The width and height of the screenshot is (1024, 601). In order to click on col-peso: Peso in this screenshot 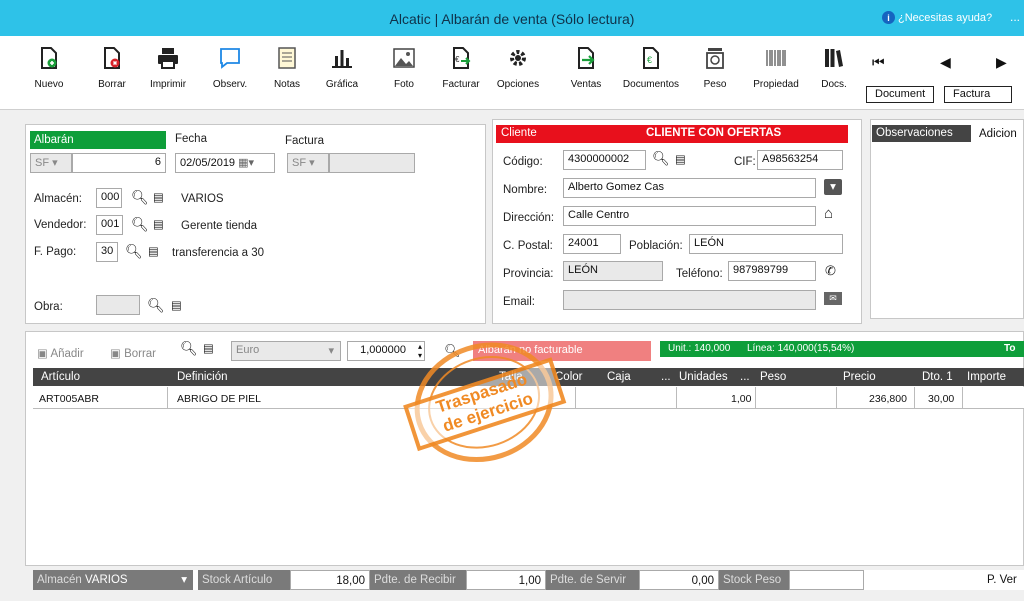, I will do `click(773, 377)`.